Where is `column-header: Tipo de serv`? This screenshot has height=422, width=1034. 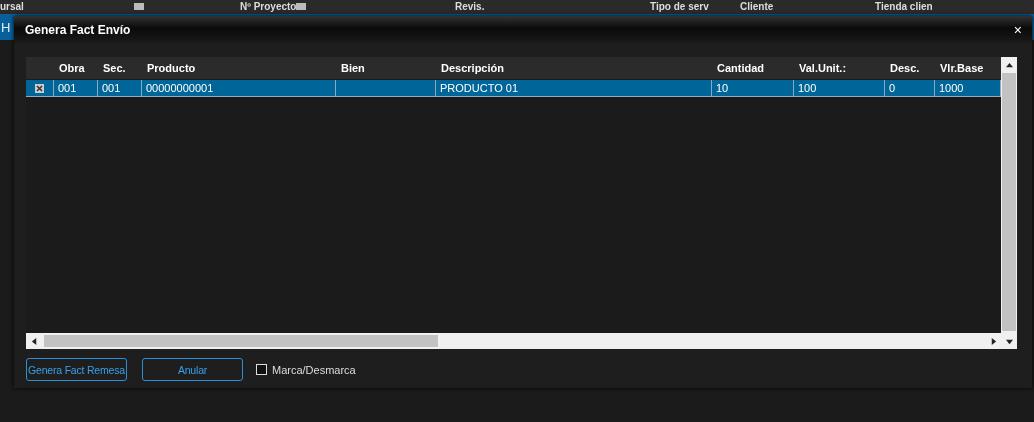
column-header: Tipo de serv is located at coordinates (679, 6).